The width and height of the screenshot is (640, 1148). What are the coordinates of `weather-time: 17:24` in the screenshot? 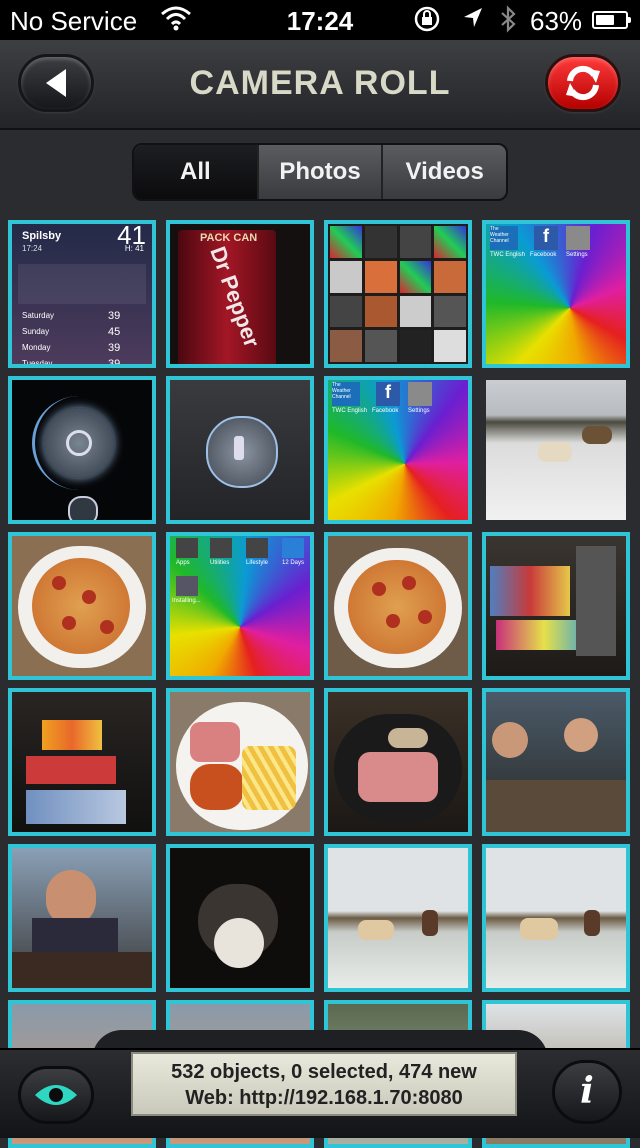 It's located at (32, 248).